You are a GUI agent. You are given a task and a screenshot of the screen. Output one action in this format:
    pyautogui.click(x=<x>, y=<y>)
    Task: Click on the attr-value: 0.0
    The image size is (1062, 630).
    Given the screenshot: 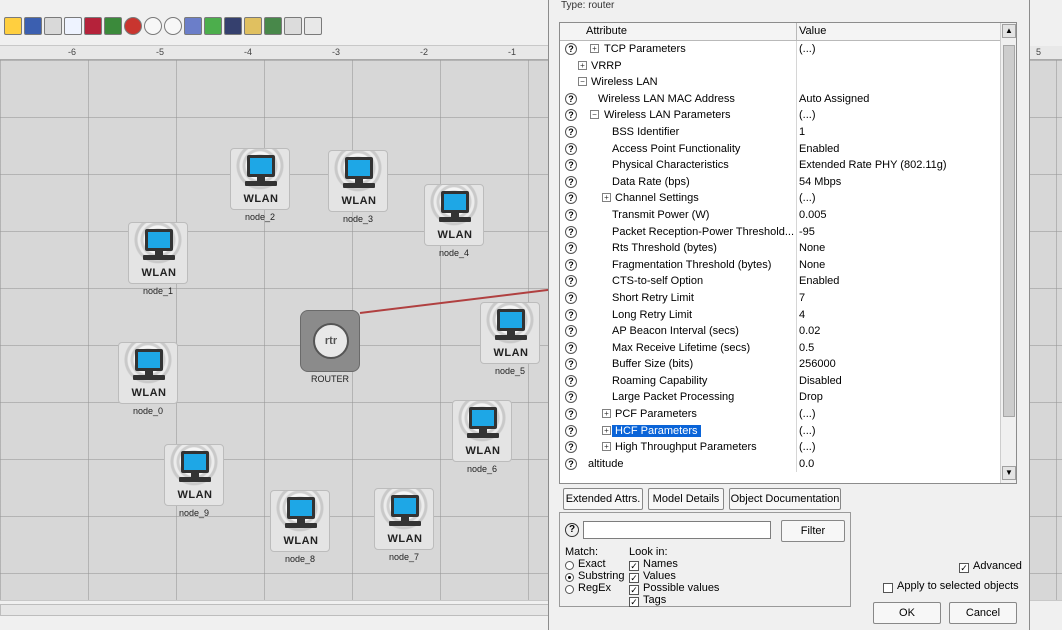 What is the action you would take?
    pyautogui.click(x=806, y=464)
    